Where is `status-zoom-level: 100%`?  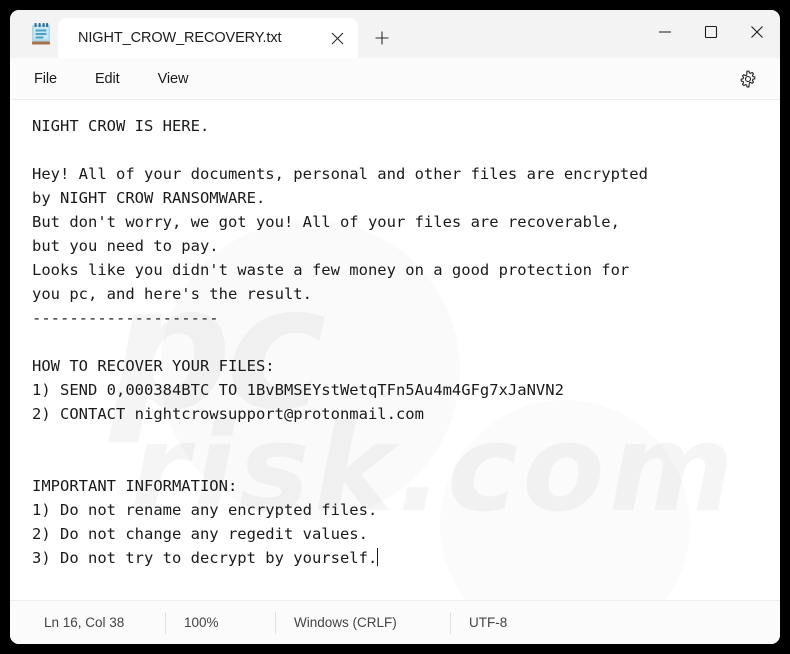
status-zoom-level: 100% is located at coordinates (221, 622).